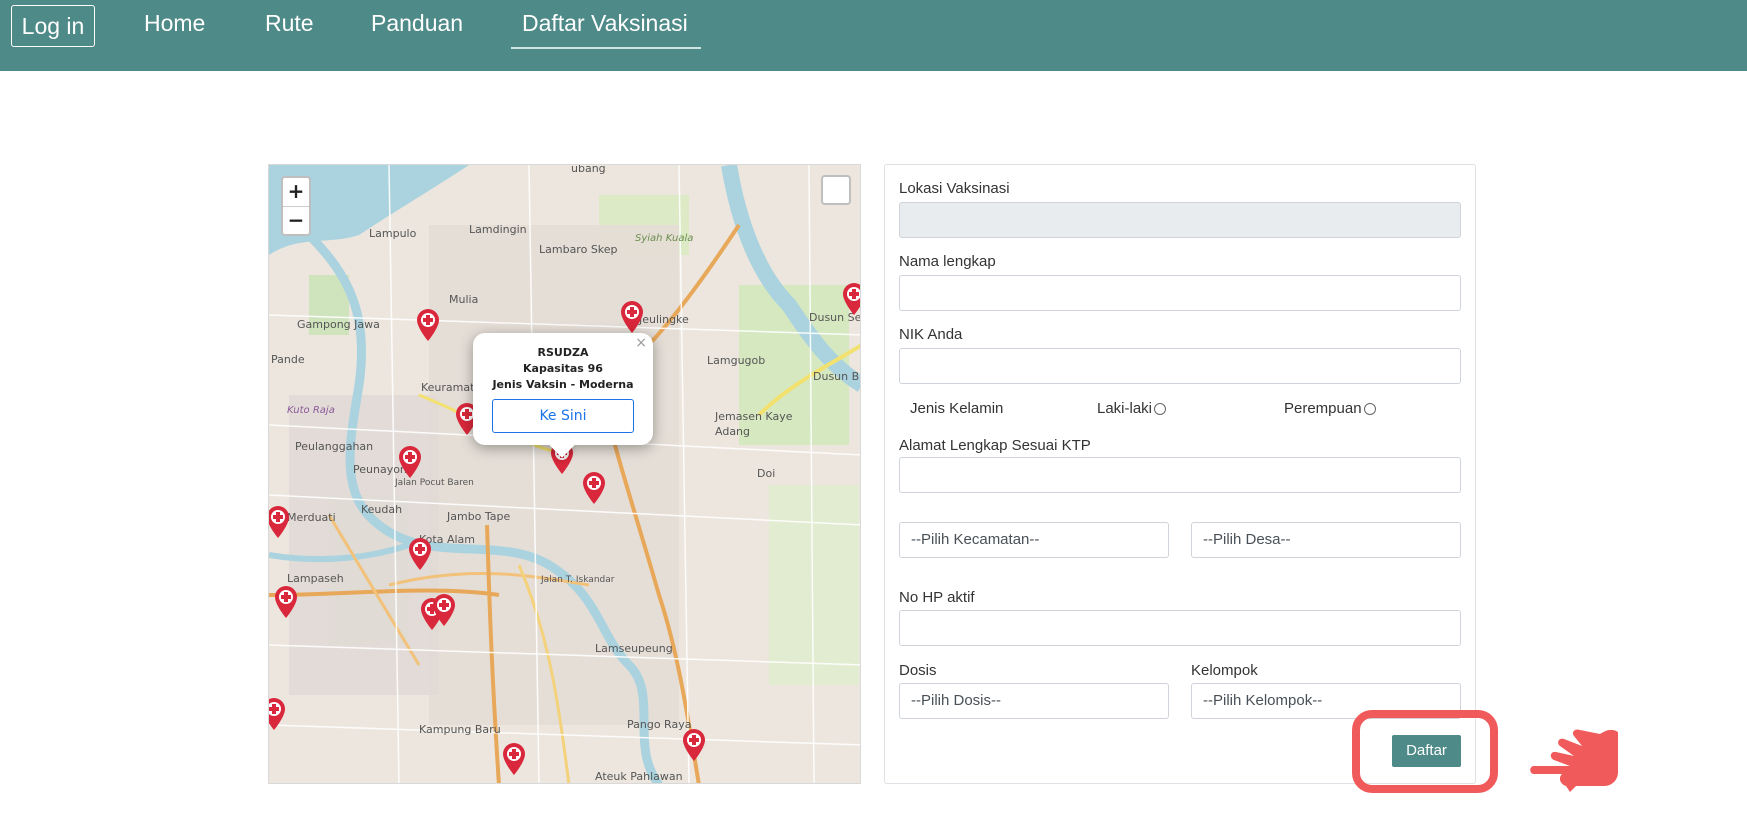 The width and height of the screenshot is (1747, 817). What do you see at coordinates (1180, 220) in the screenshot?
I see `lokasi-vaksinasi-field` at bounding box center [1180, 220].